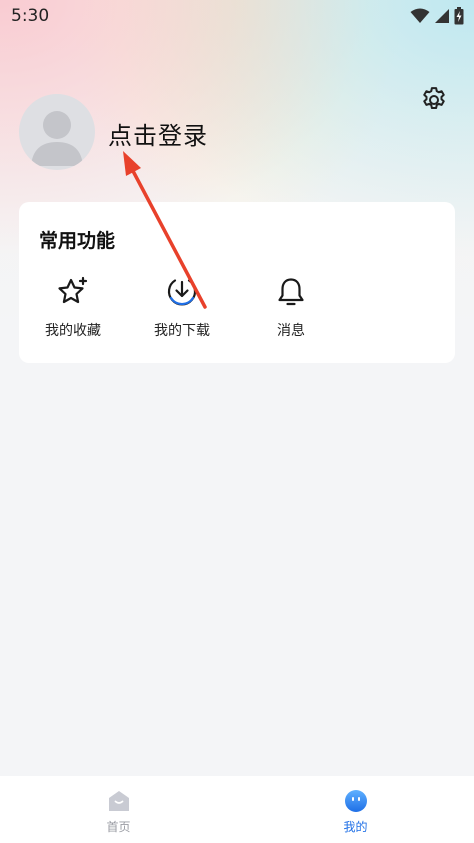  I want to click on messages-label: 消息, so click(291, 331).